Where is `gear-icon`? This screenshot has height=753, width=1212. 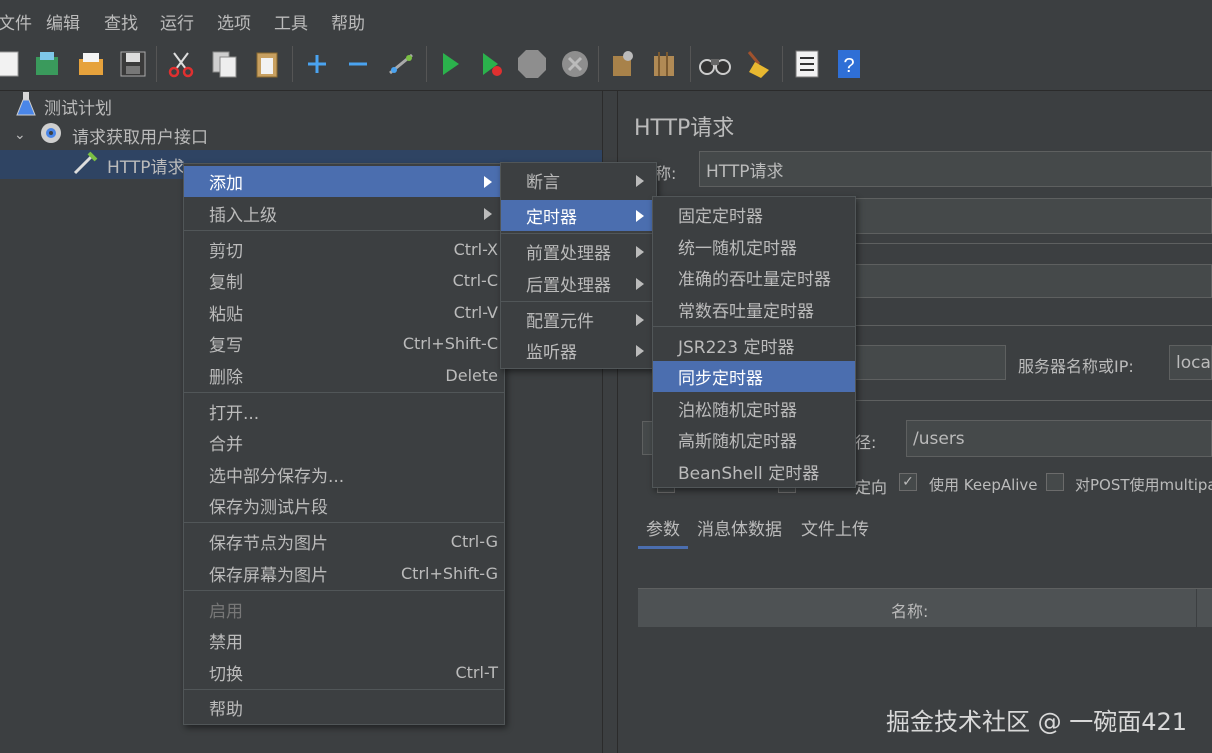 gear-icon is located at coordinates (51, 135).